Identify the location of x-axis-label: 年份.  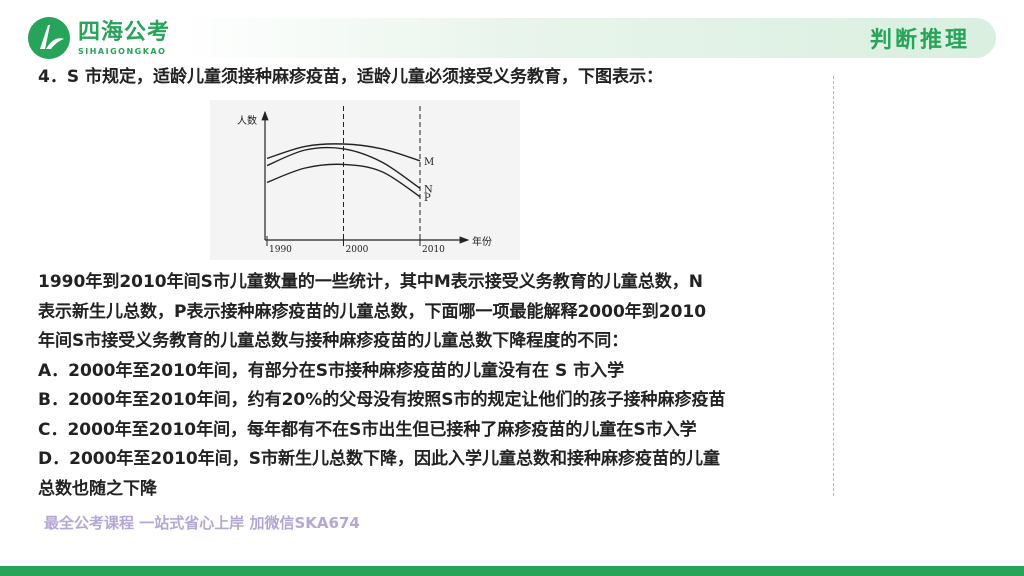
(482, 241).